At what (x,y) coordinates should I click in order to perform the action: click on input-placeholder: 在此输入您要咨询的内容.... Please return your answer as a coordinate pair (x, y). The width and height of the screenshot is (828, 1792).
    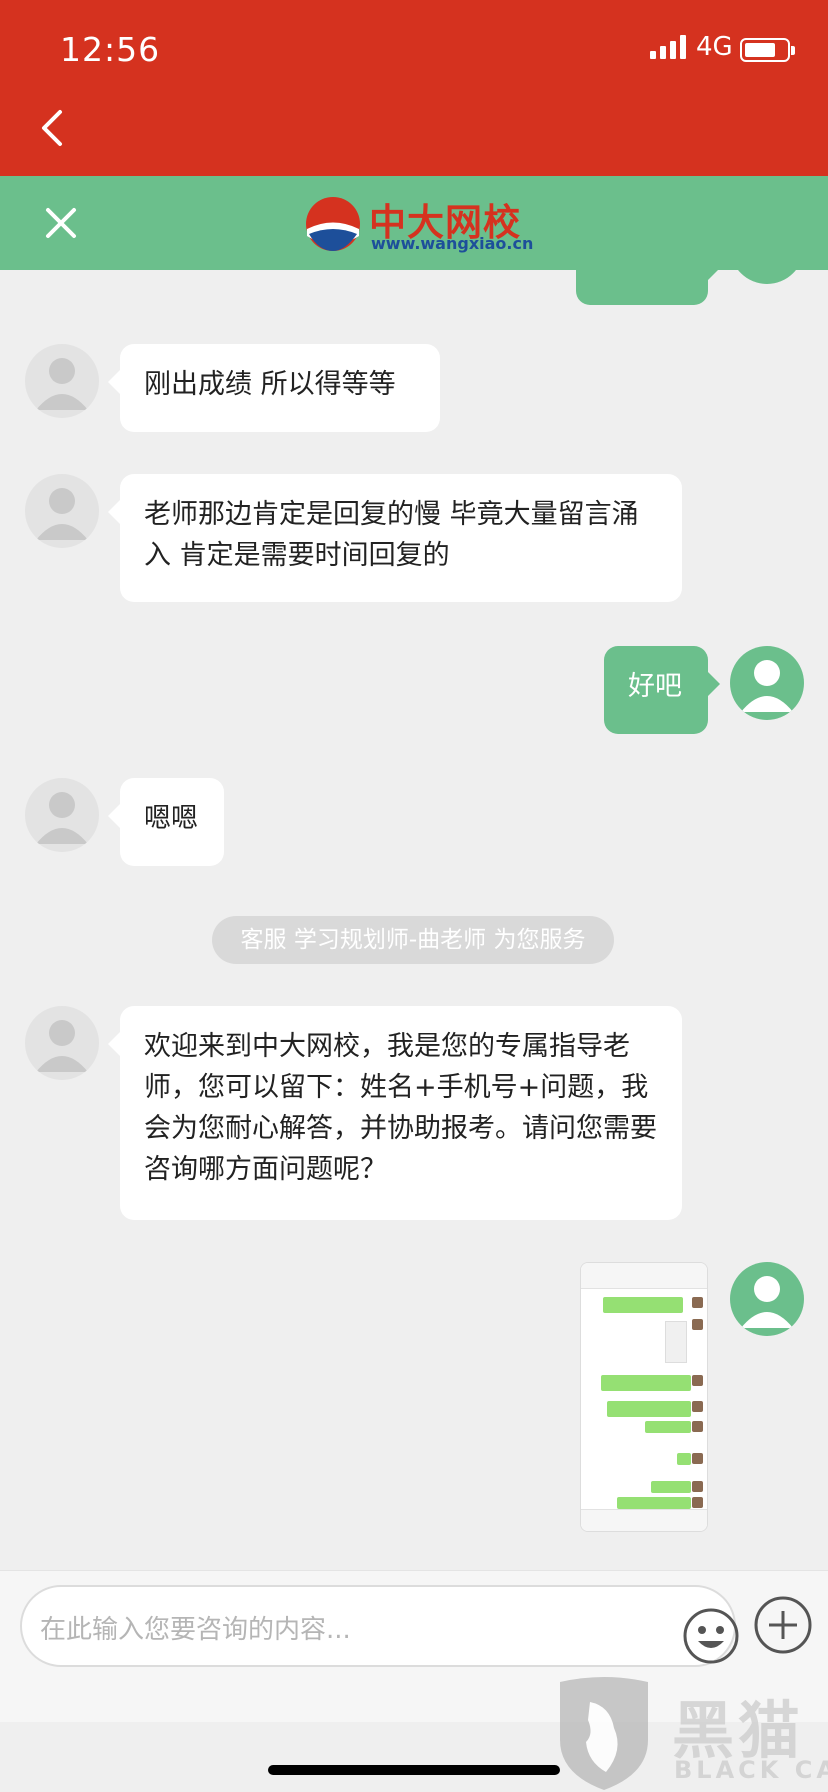
    Looking at the image, I should click on (195, 1630).